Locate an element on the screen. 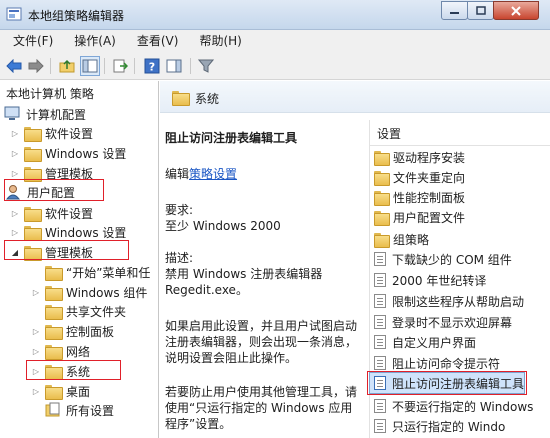 Image resolution: width=550 pixels, height=438 pixels. export-list-icon is located at coordinates (120, 66).